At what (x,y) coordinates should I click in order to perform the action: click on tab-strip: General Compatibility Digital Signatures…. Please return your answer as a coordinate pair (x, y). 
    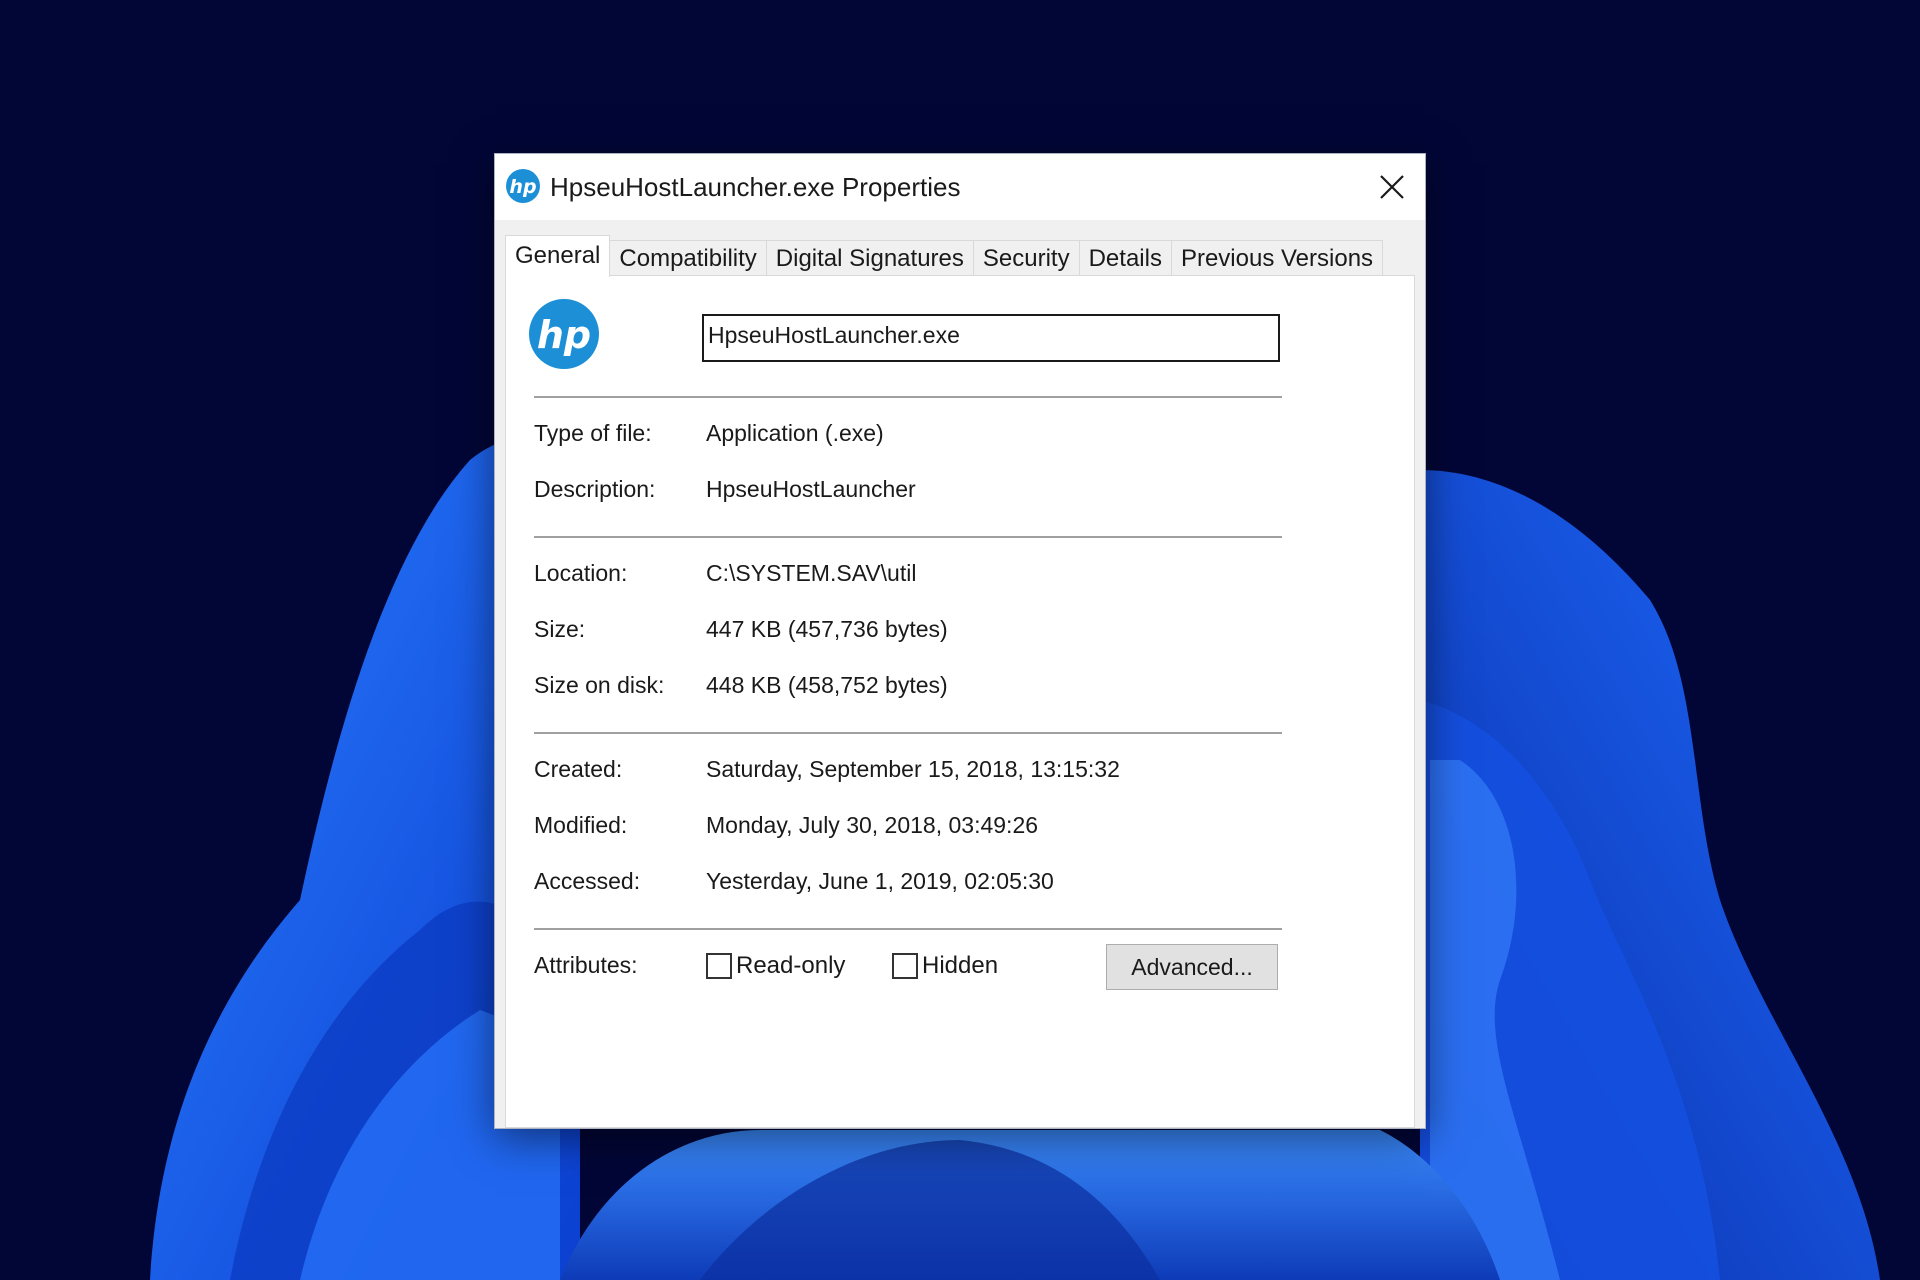
    Looking at the image, I should click on (944, 256).